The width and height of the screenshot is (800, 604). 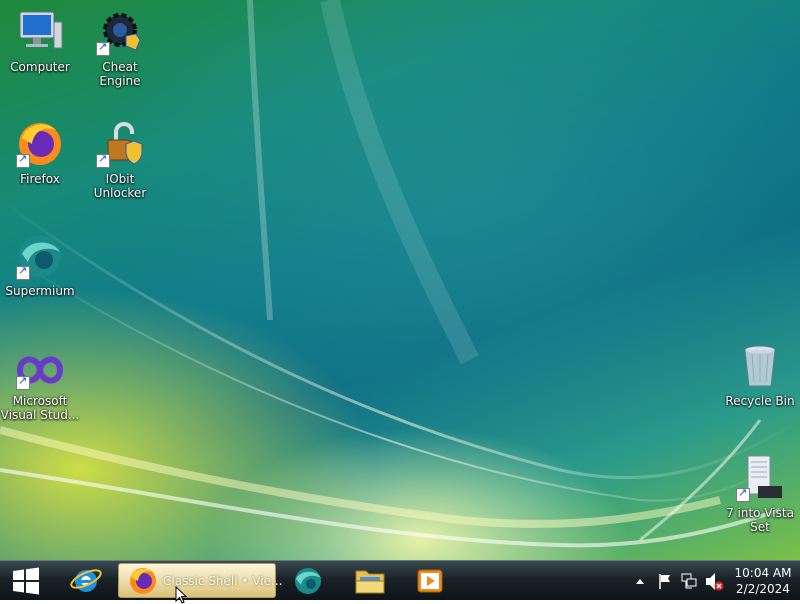 I want to click on desktop-icon-label: 7 into Vista Set, so click(x=760, y=520).